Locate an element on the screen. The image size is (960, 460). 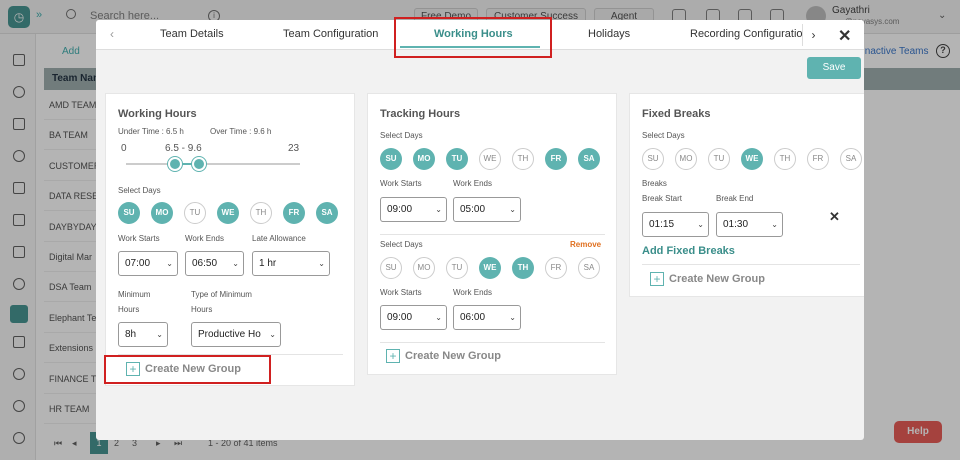
slider-low-handle is located at coordinates (175, 164).